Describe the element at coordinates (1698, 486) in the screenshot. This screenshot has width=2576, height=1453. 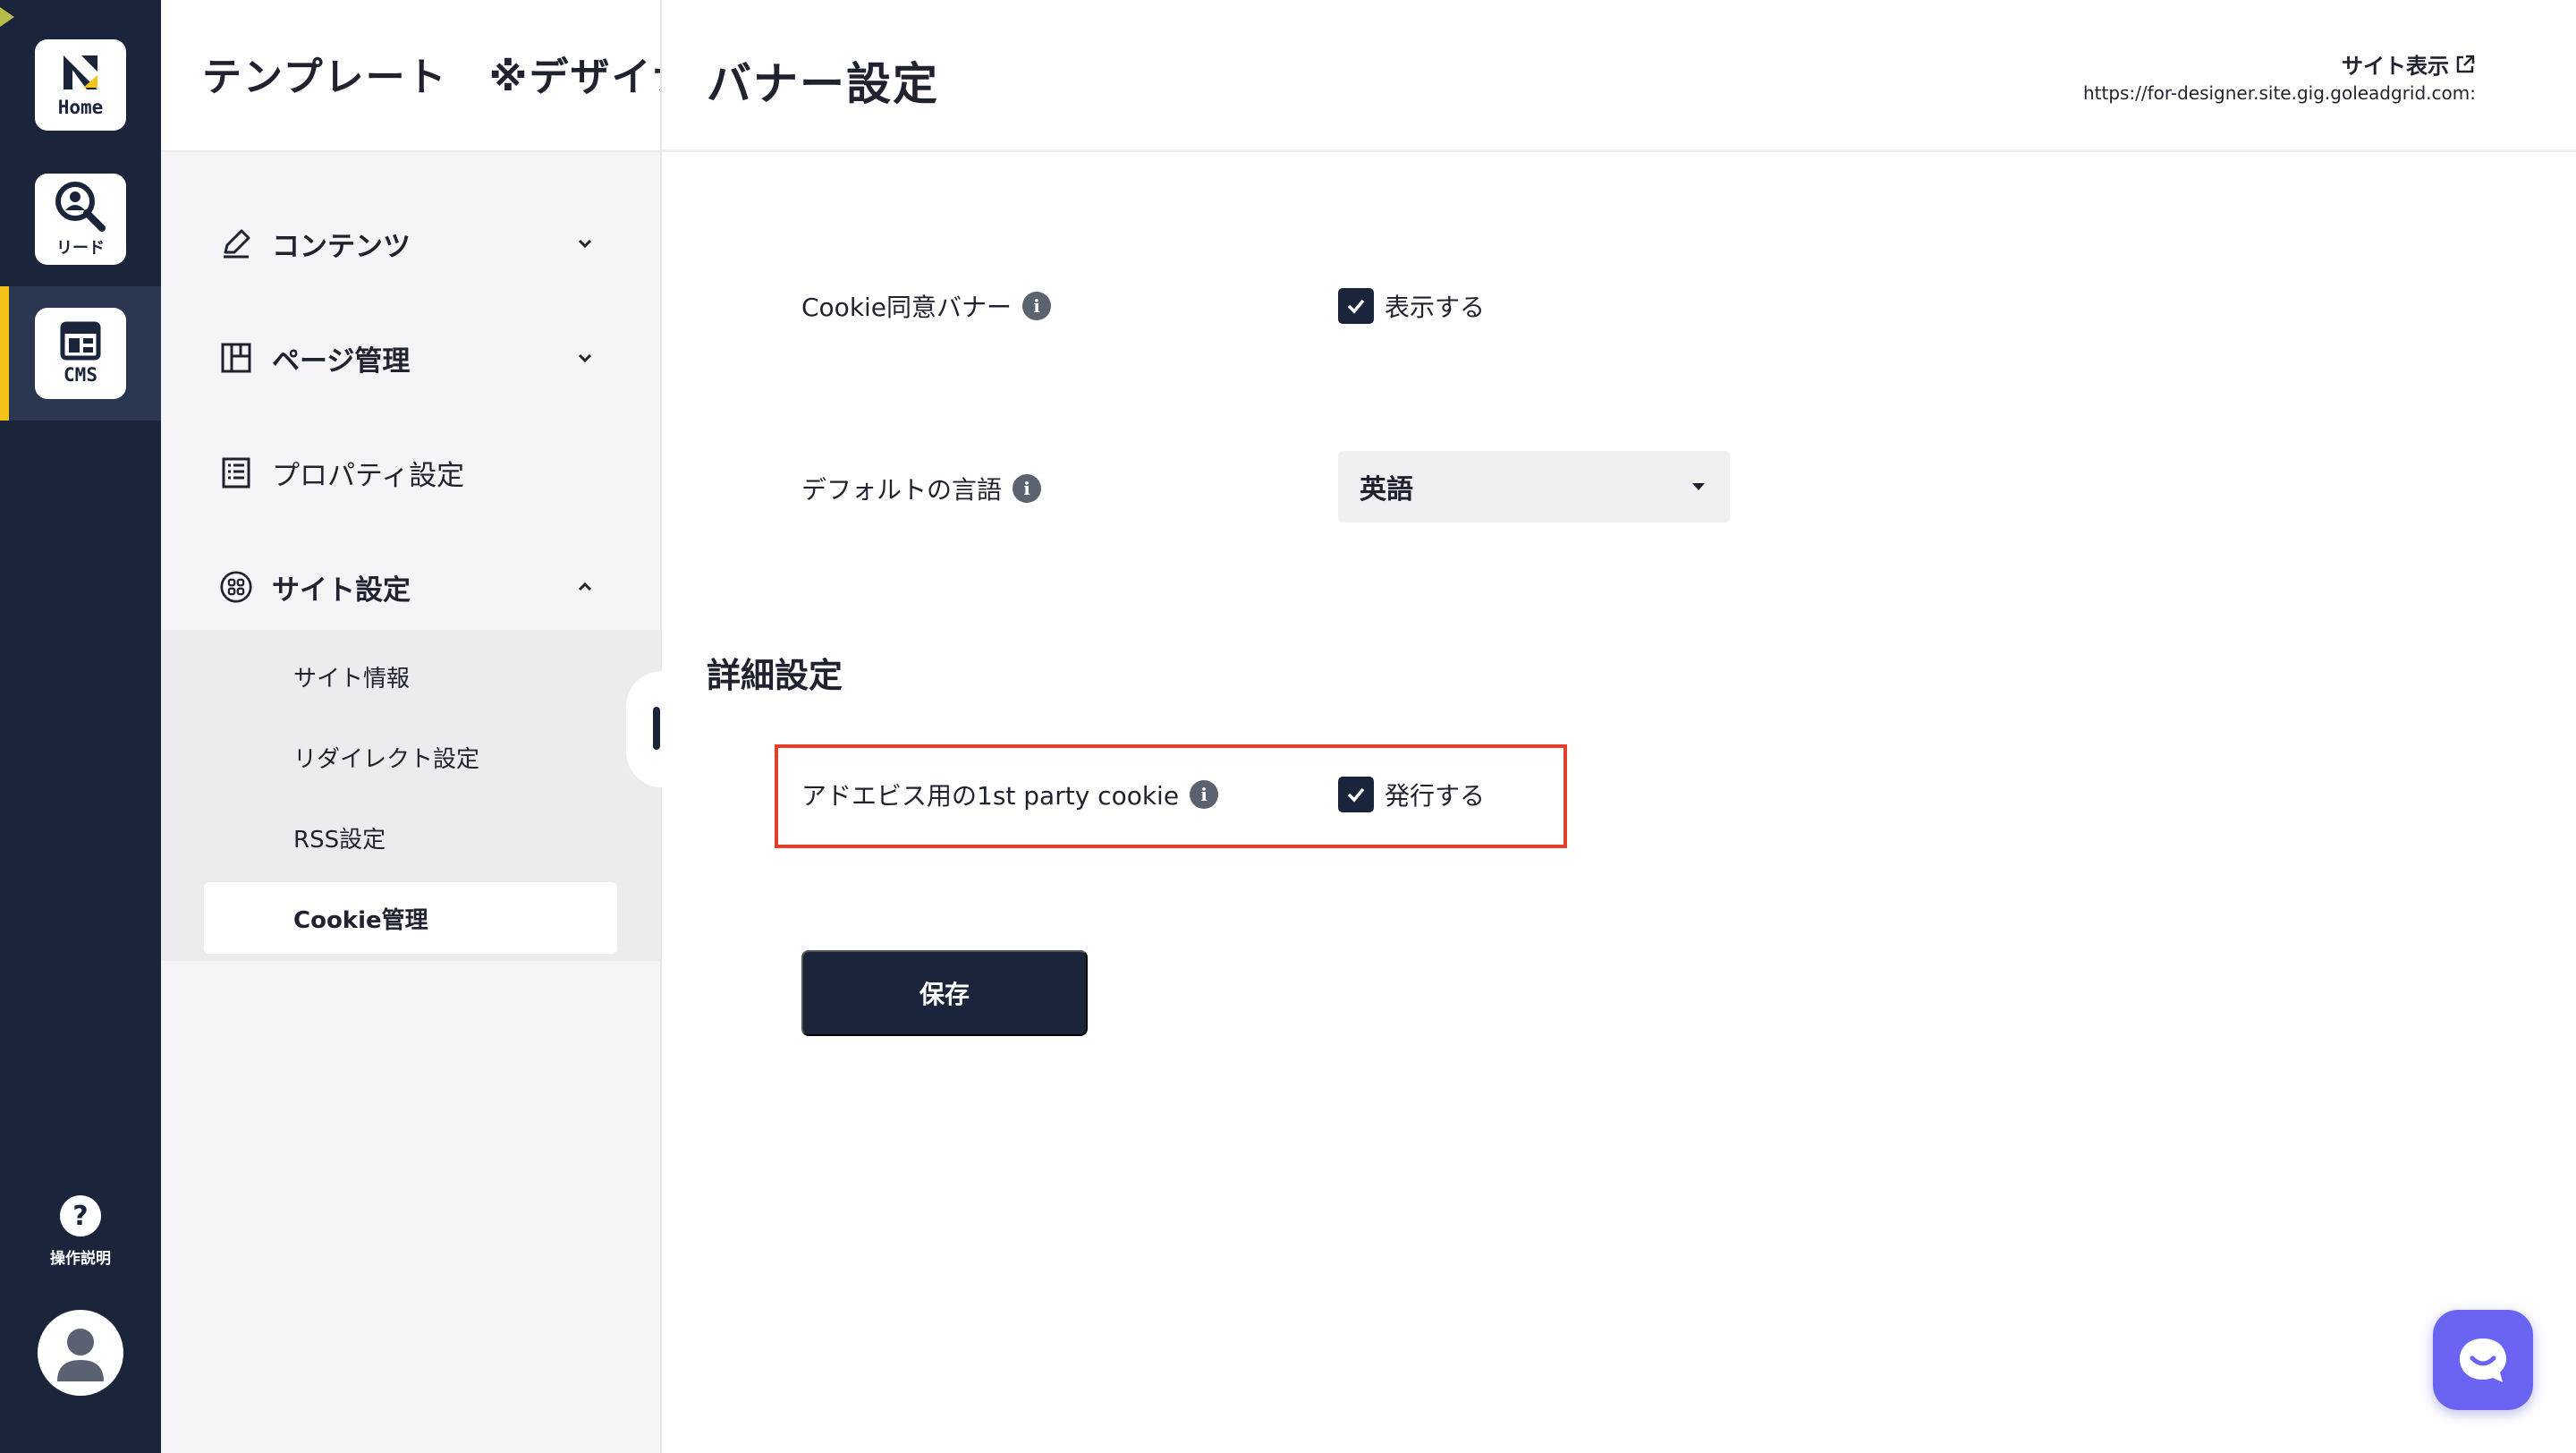
I see `caret-down-icon` at that location.